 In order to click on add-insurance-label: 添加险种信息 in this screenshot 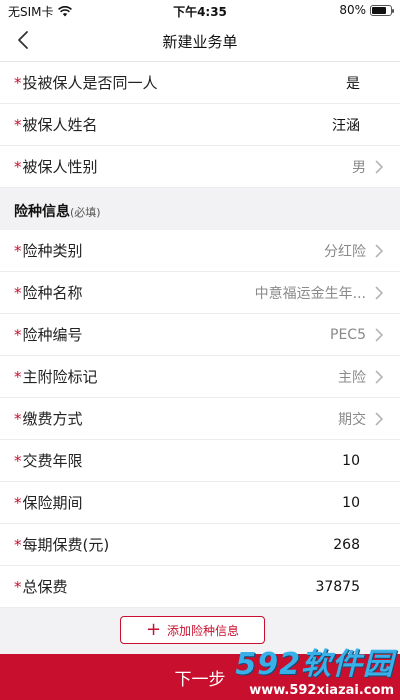, I will do `click(203, 630)`.